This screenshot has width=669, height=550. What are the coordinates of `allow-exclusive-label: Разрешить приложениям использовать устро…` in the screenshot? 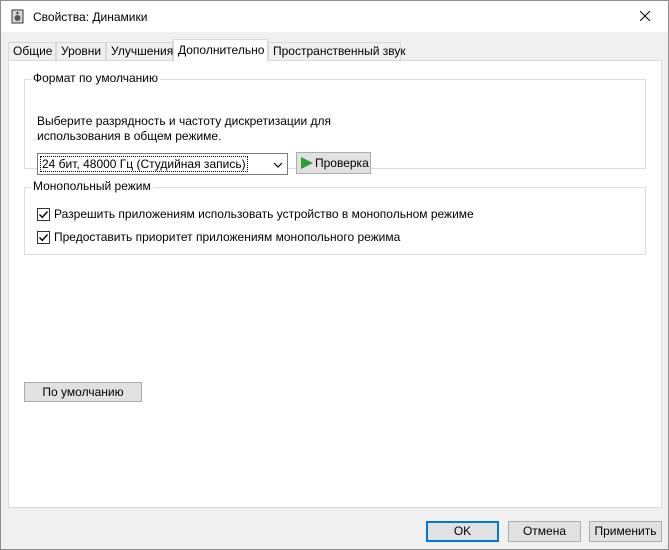 It's located at (264, 214).